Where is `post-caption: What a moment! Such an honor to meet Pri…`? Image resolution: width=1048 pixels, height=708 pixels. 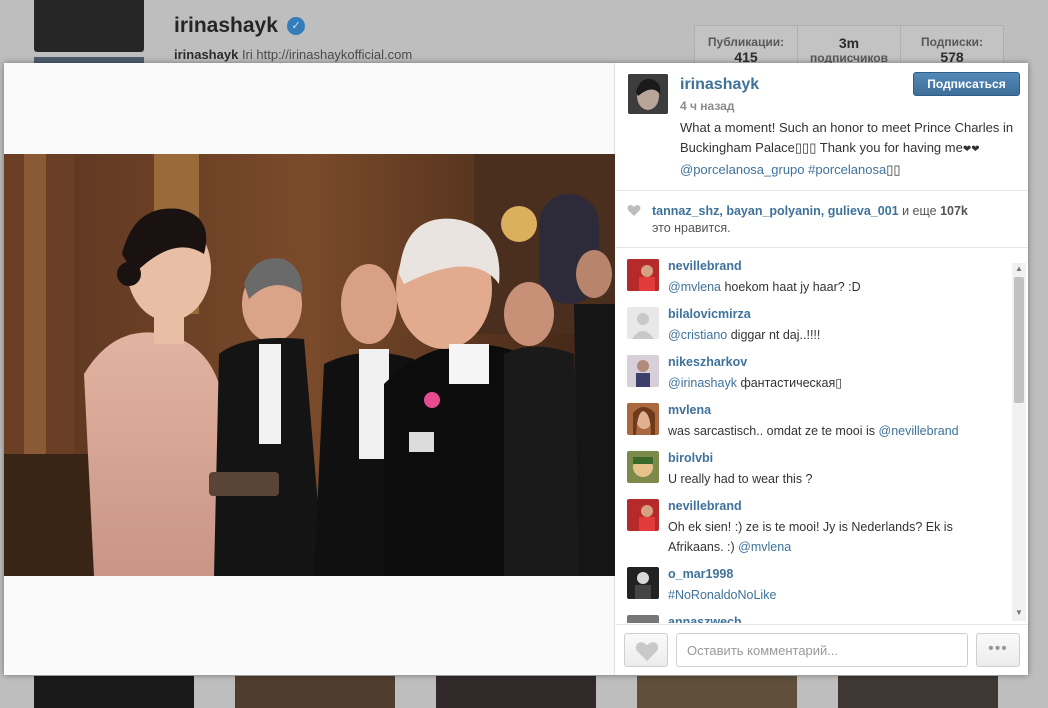 post-caption: What a moment! Such an honor to meet Pri… is located at coordinates (850, 149).